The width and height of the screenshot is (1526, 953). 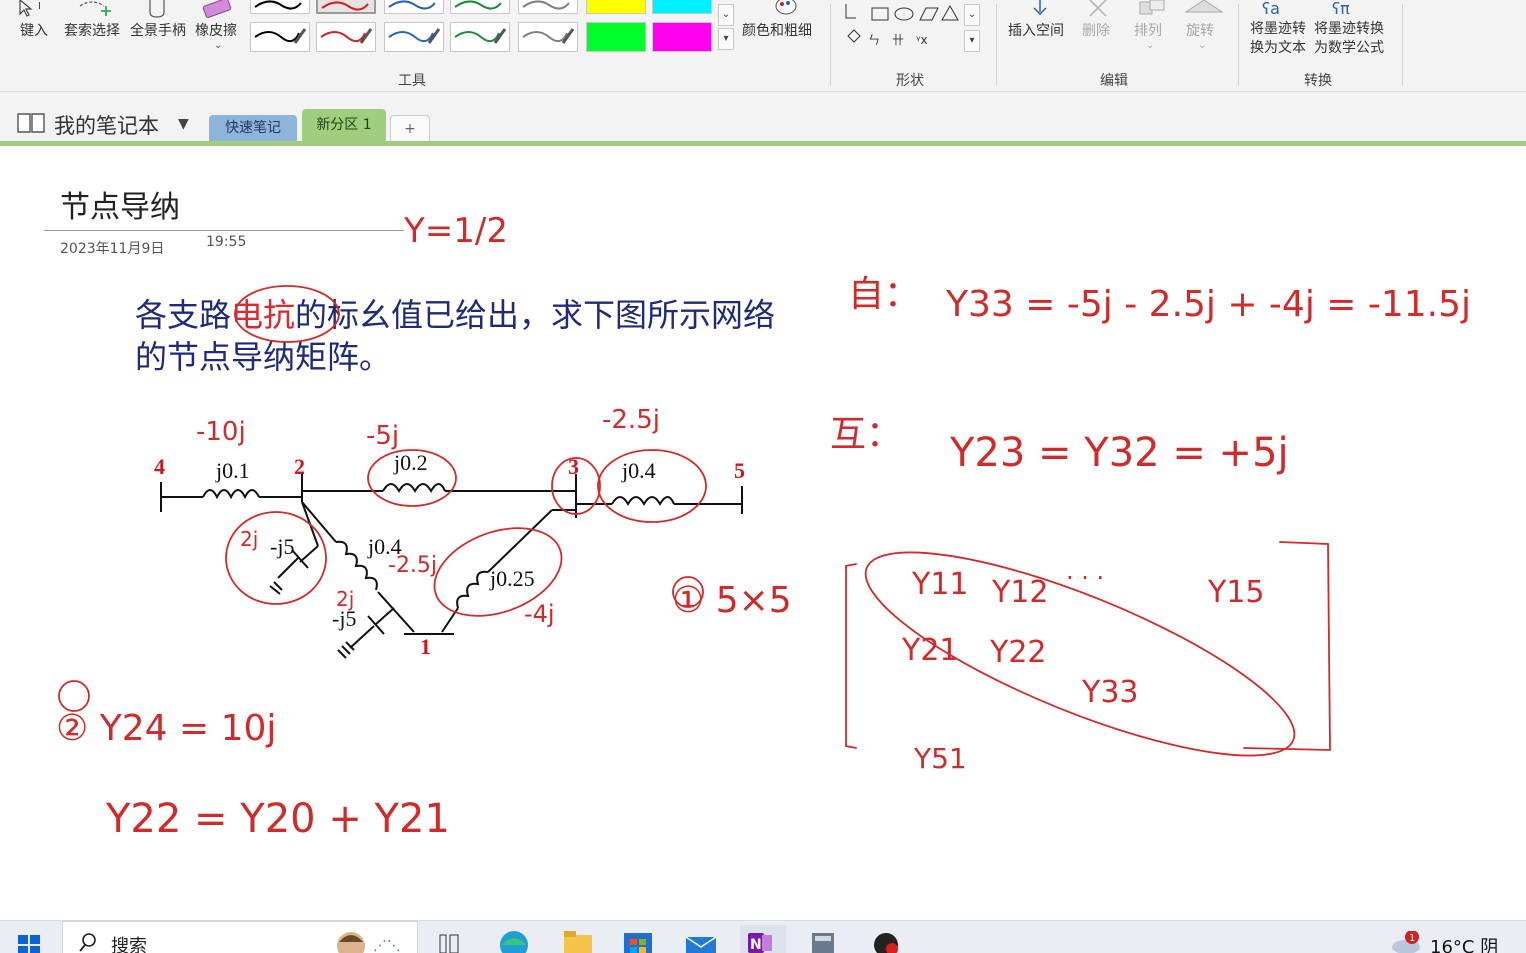 What do you see at coordinates (410, 128) in the screenshot?
I see `add-section-button: +` at bounding box center [410, 128].